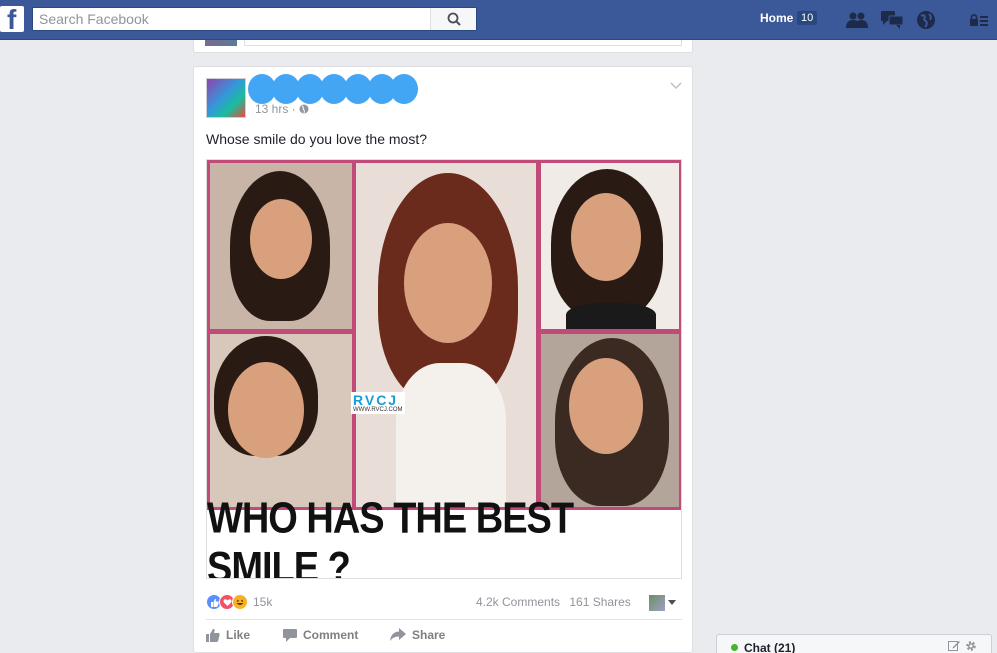  I want to click on previous-post-comment-box, so click(463, 43).